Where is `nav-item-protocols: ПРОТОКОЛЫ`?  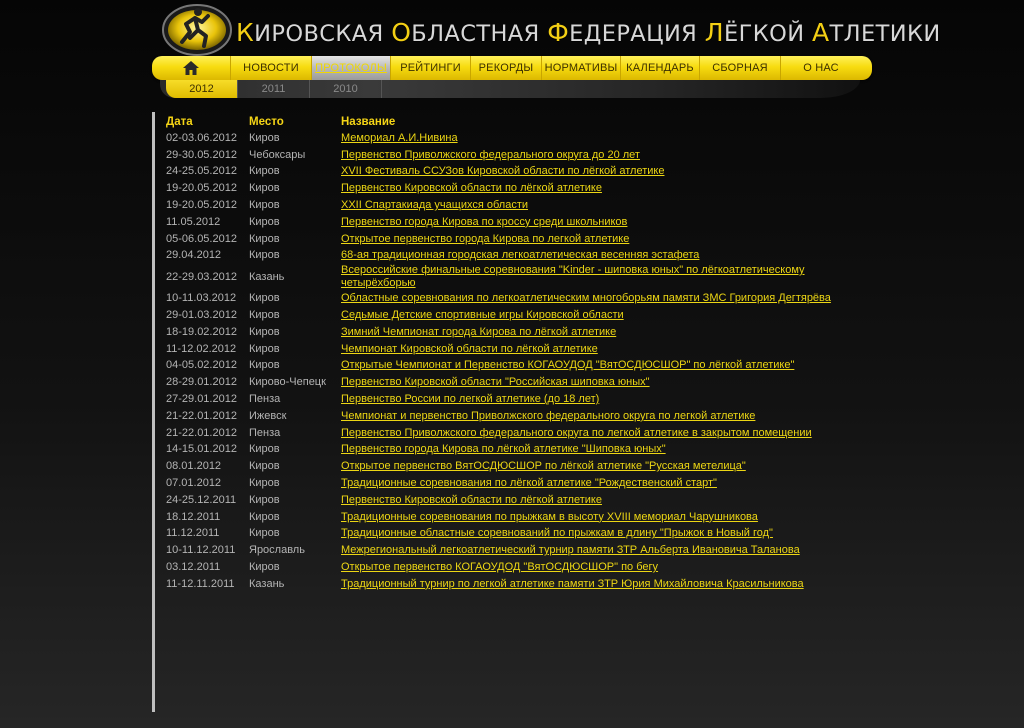
nav-item-protocols: ПРОТОКОЛЫ is located at coordinates (351, 68).